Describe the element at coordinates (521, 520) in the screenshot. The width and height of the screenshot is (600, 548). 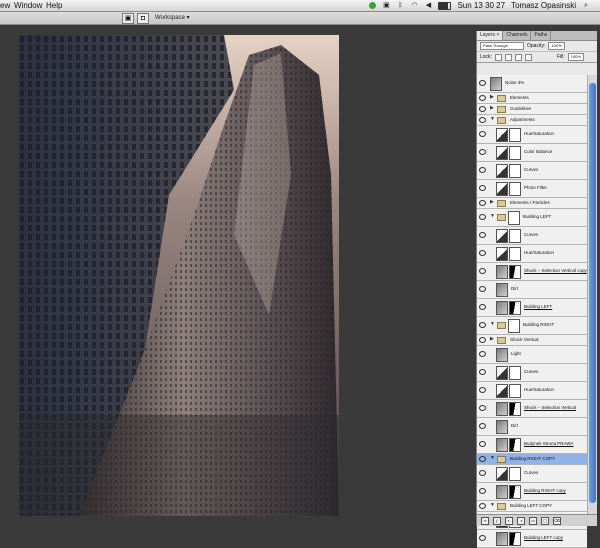
I see `adjustment-layer-icon: ◑` at that location.